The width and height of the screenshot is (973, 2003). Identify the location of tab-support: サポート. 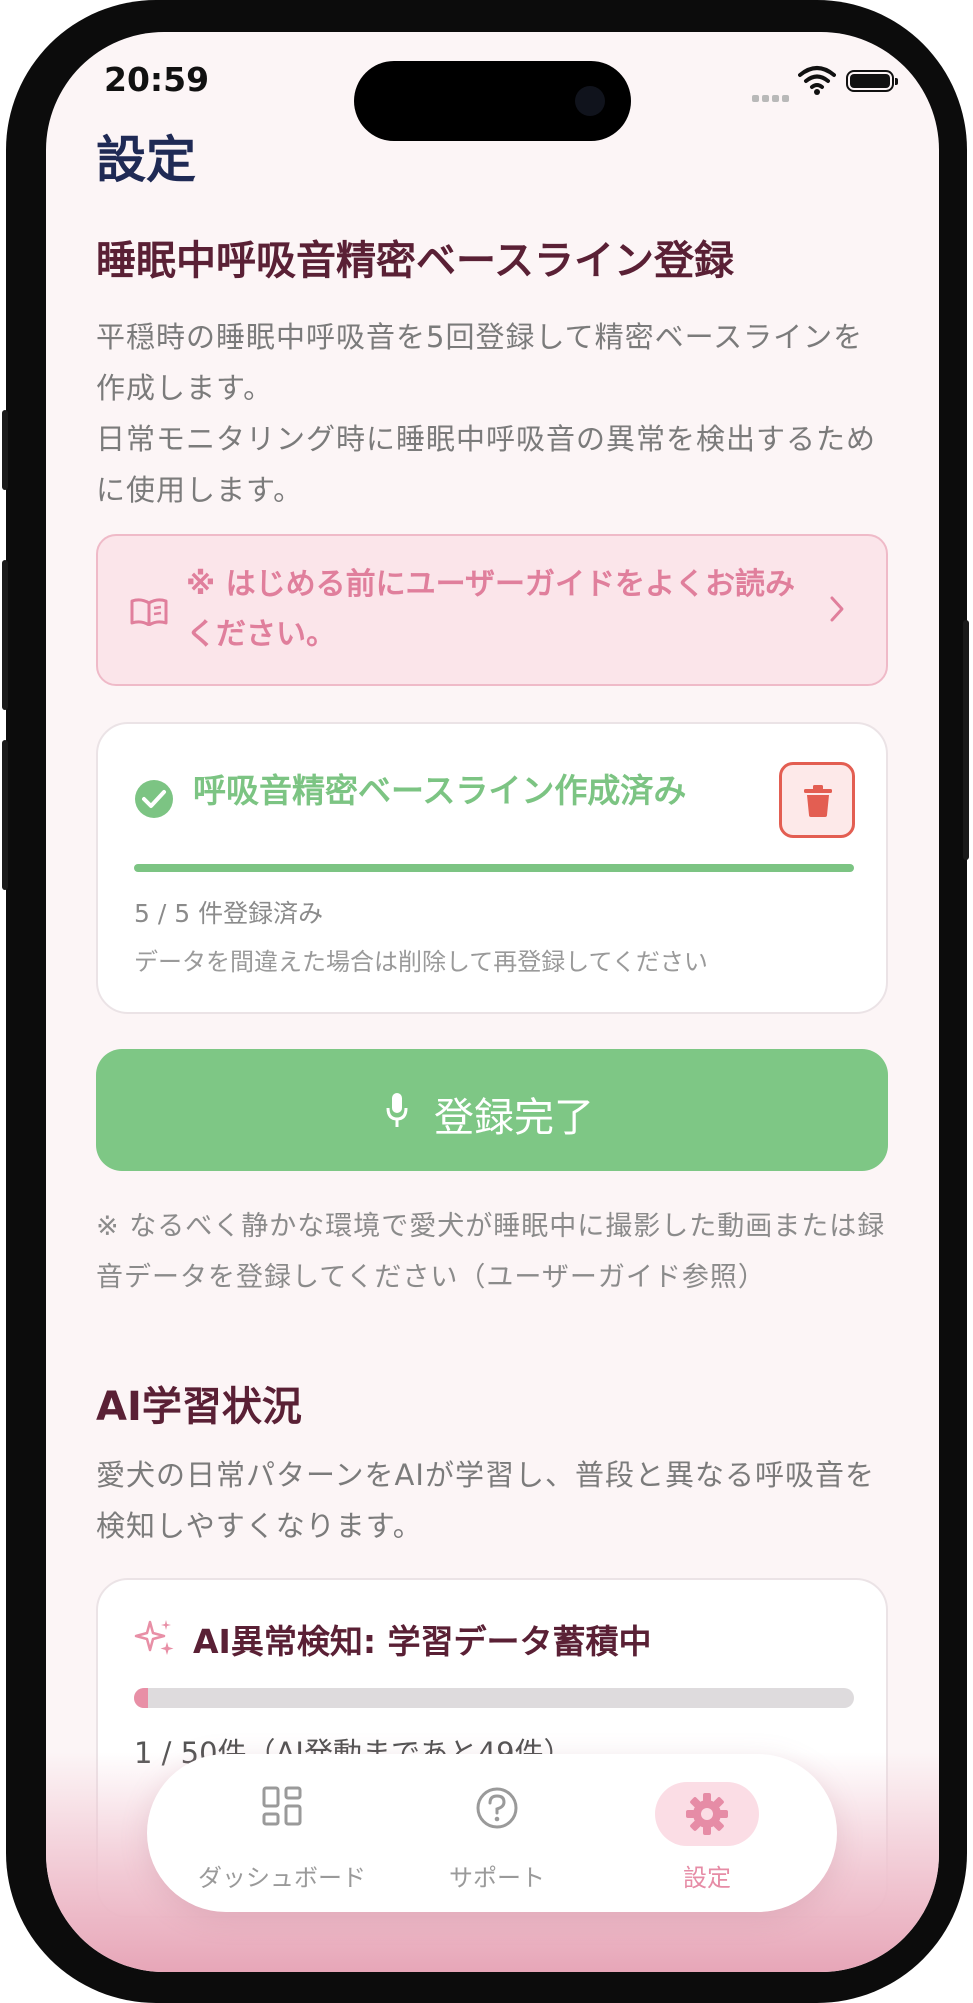
(497, 1833).